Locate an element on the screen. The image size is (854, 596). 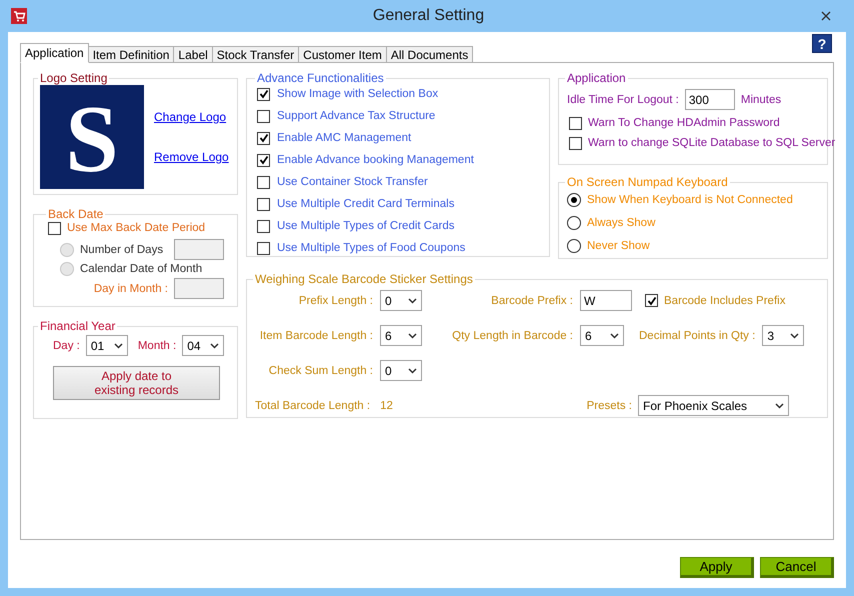
group-title: Weighing Scale Barcode Sticker Settings is located at coordinates (364, 279).